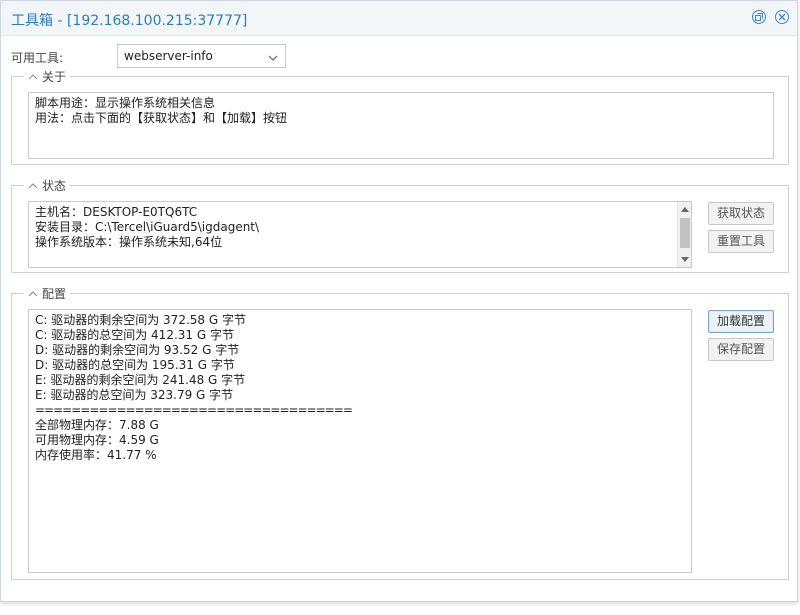 This screenshot has width=800, height=615. I want to click on config-legend: 配置, so click(47, 294).